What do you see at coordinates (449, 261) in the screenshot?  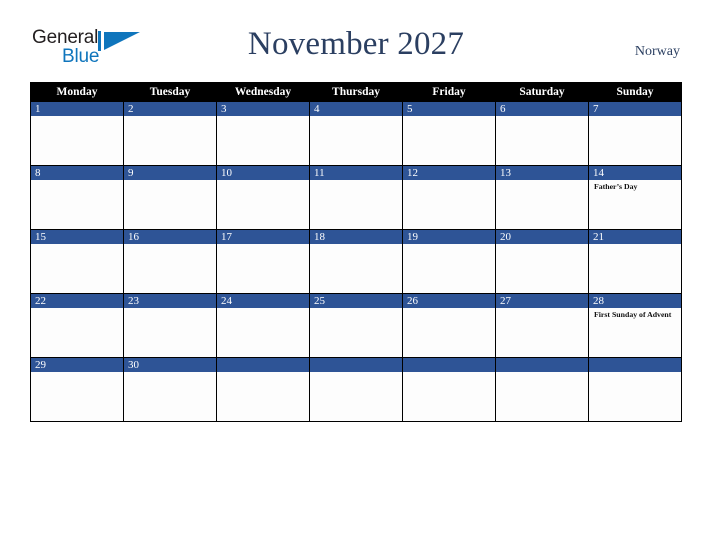 I see `calendar-day-cell-19: 19` at bounding box center [449, 261].